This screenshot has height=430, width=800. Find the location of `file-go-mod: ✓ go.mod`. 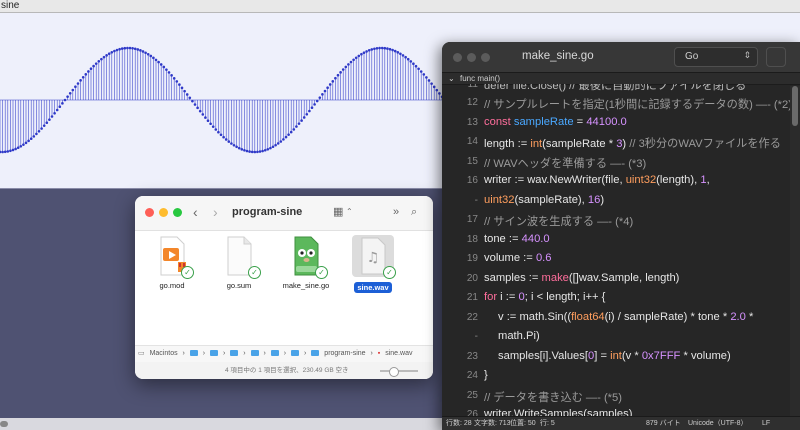

file-go-mod: ✓ go.mod is located at coordinates (172, 262).